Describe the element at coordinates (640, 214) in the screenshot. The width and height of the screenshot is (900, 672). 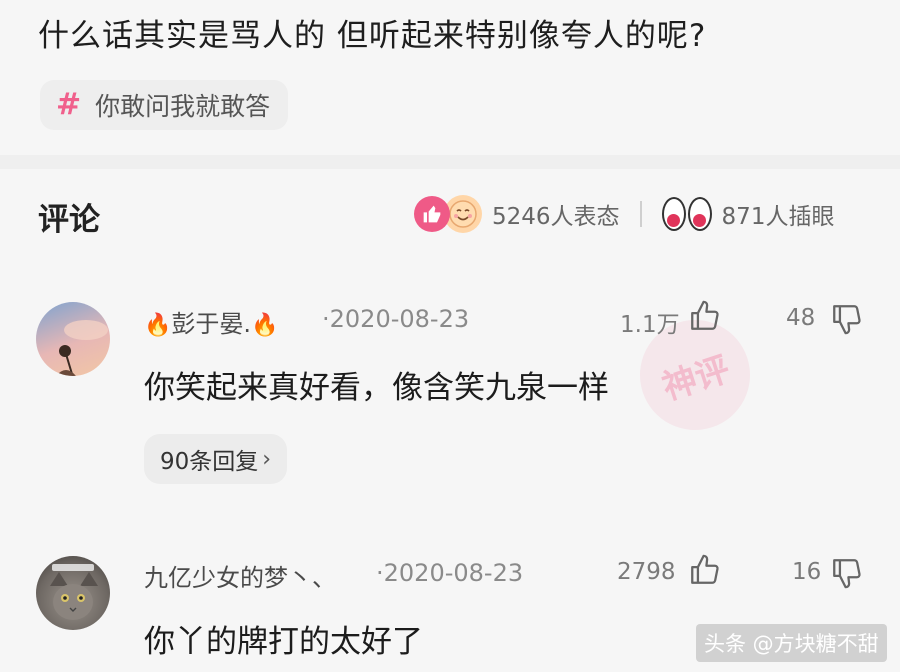
I see `divider` at that location.